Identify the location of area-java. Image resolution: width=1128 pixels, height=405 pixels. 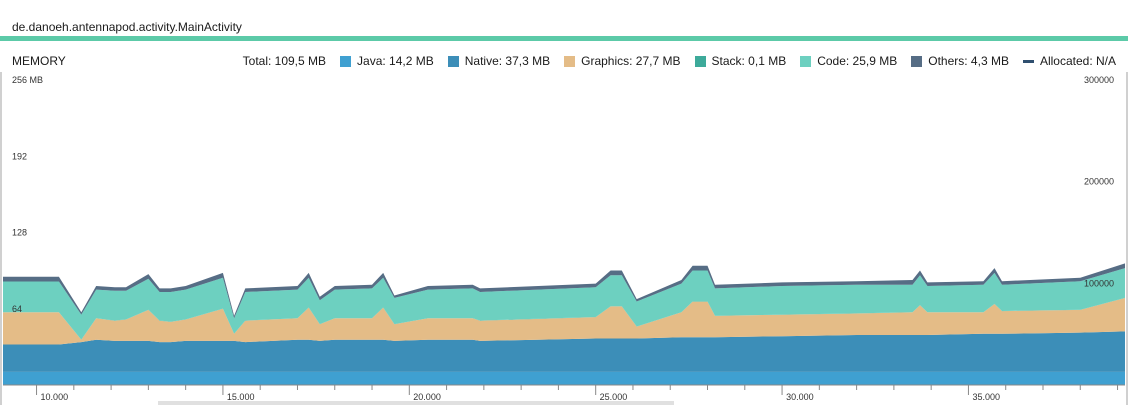
(564, 378).